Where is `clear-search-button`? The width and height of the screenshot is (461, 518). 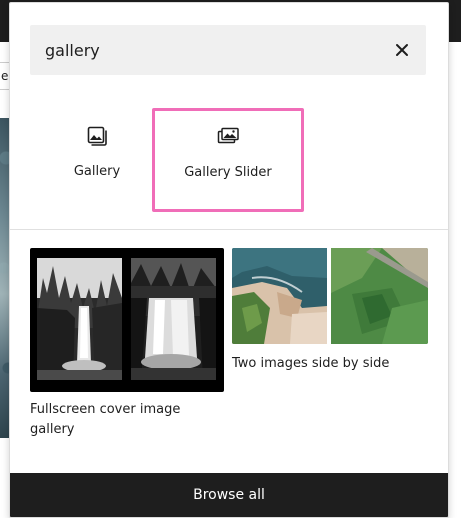 clear-search-button is located at coordinates (402, 50).